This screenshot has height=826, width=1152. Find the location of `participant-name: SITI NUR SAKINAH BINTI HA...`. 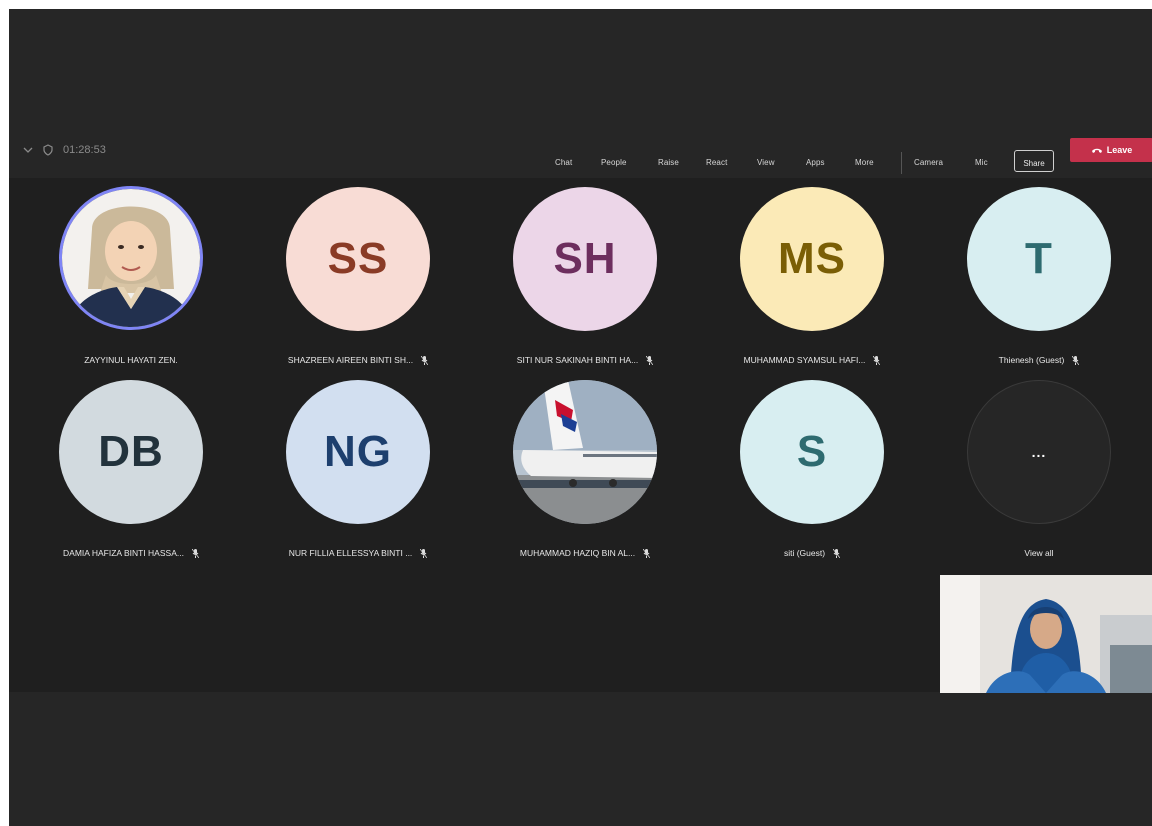

participant-name: SITI NUR SAKINAH BINTI HA... is located at coordinates (585, 360).